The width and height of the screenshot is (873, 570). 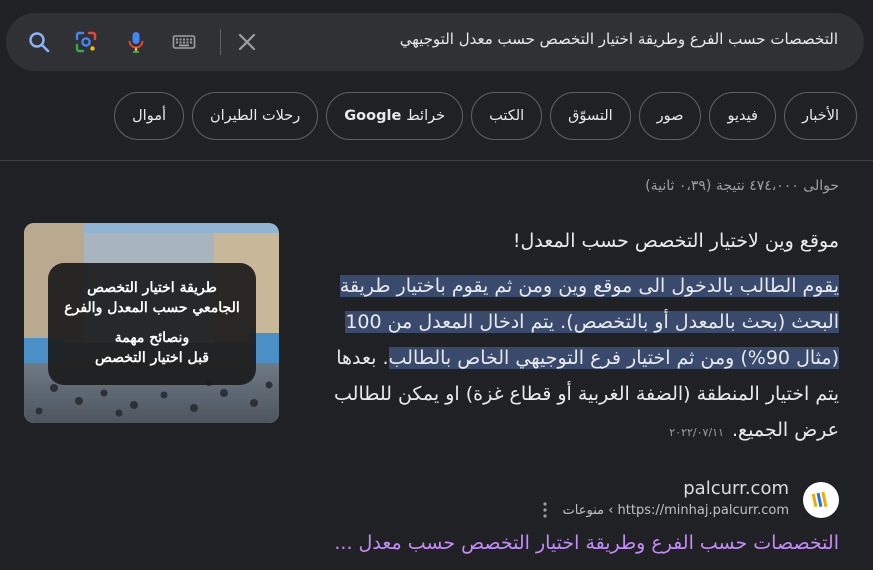 I want to click on chip-shopping: التسوّق, so click(x=590, y=116).